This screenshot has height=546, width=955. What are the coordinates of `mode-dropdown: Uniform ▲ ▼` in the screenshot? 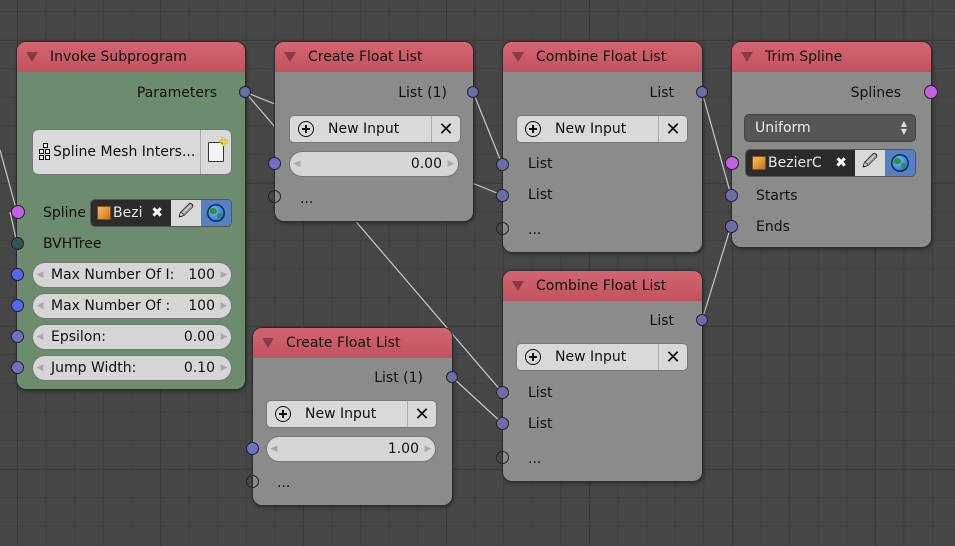 It's located at (830, 128).